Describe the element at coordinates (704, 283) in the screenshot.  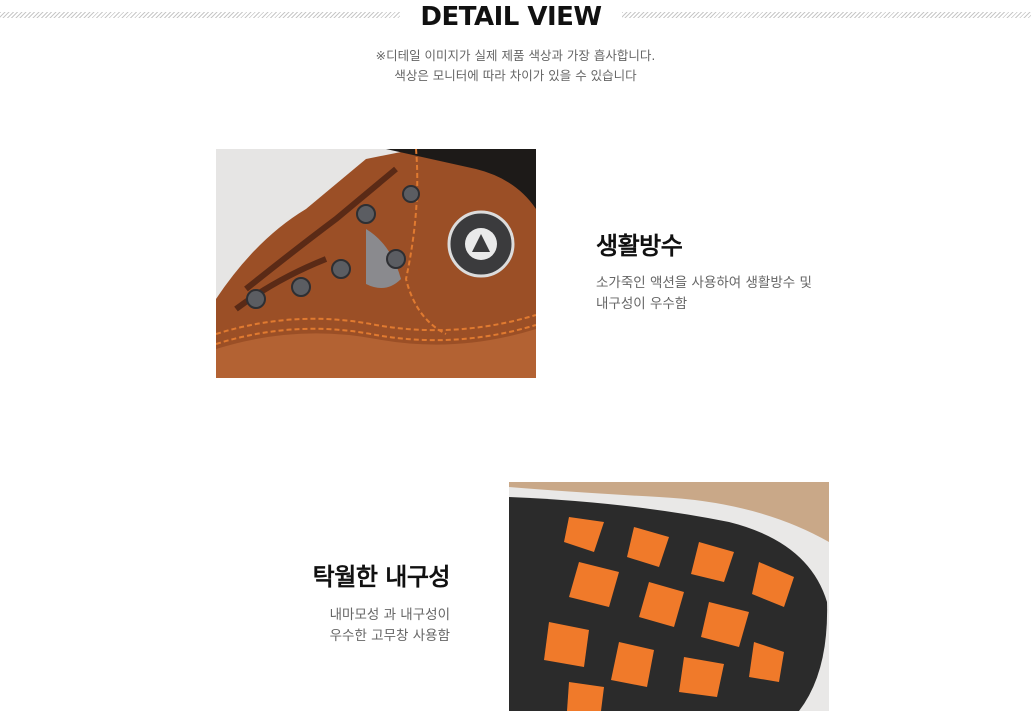
I see `feature-desc-line: 소가죽인 액션을 사용하여 생활방수 및` at that location.